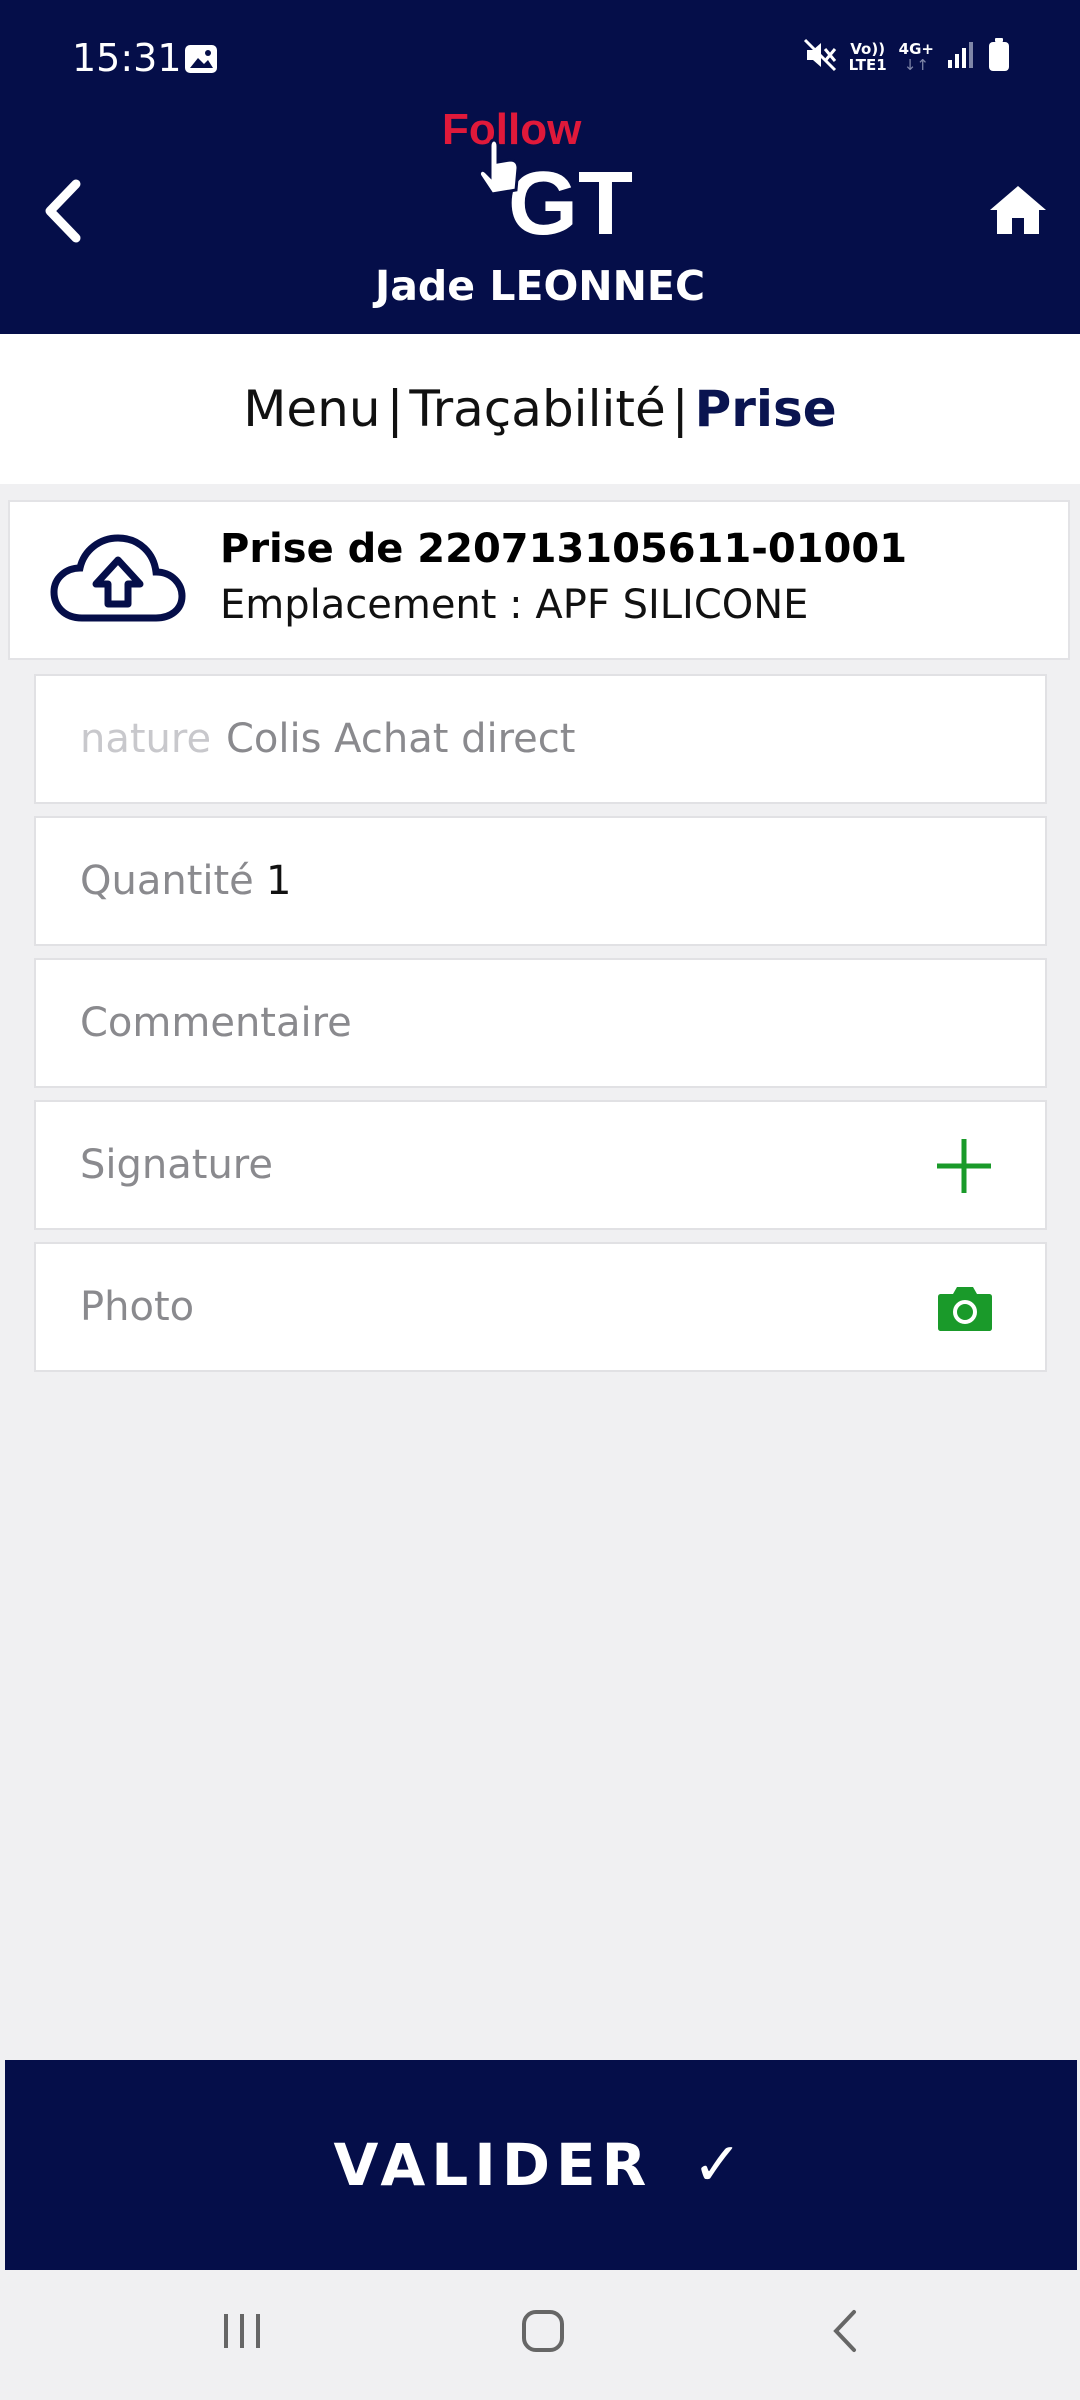 The height and width of the screenshot is (2400, 1080). Describe the element at coordinates (118, 580) in the screenshot. I see `cloud-upload-icon` at that location.